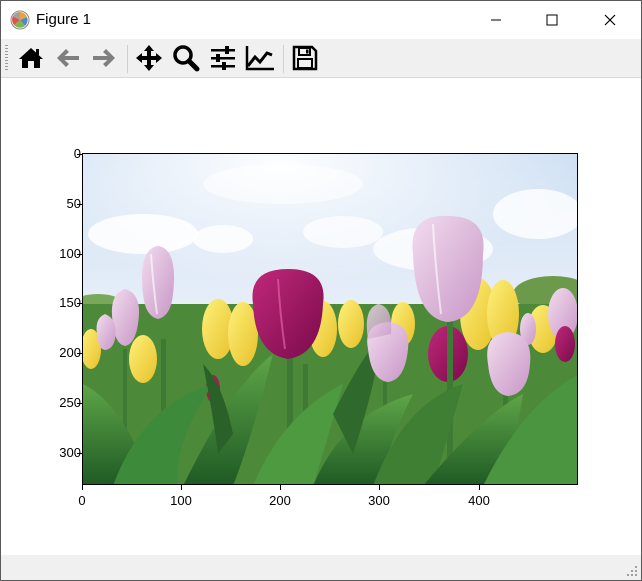 The width and height of the screenshot is (642, 581). I want to click on forward-button, so click(104, 58).